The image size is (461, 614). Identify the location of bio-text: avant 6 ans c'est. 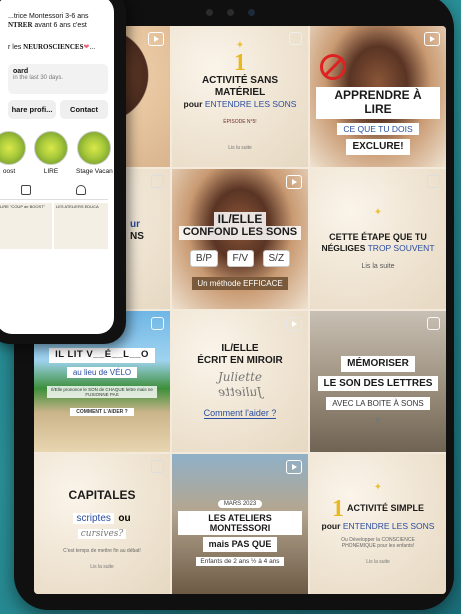
(59, 26).